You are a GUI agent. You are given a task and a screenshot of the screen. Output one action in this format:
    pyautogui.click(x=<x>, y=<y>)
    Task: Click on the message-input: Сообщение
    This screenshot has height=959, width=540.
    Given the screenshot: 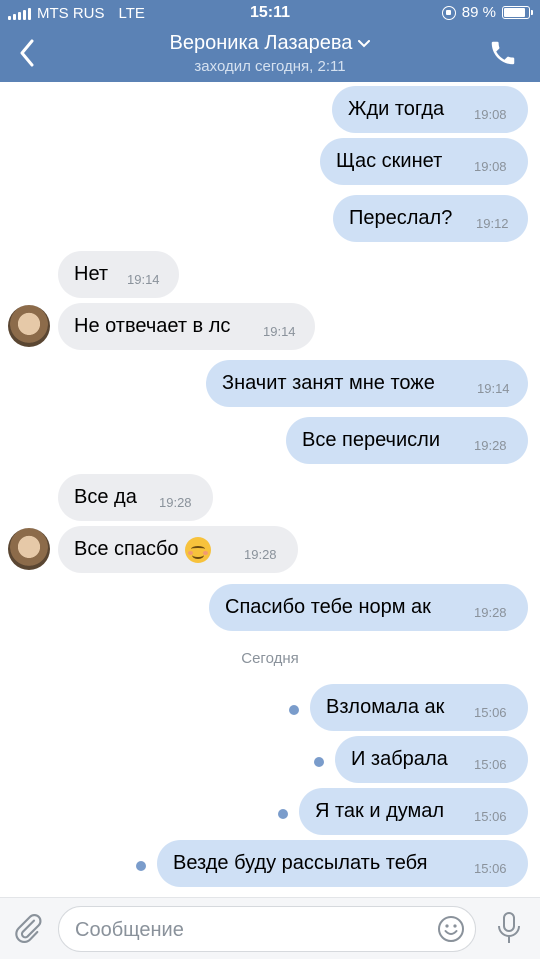 What is the action you would take?
    pyautogui.click(x=267, y=929)
    